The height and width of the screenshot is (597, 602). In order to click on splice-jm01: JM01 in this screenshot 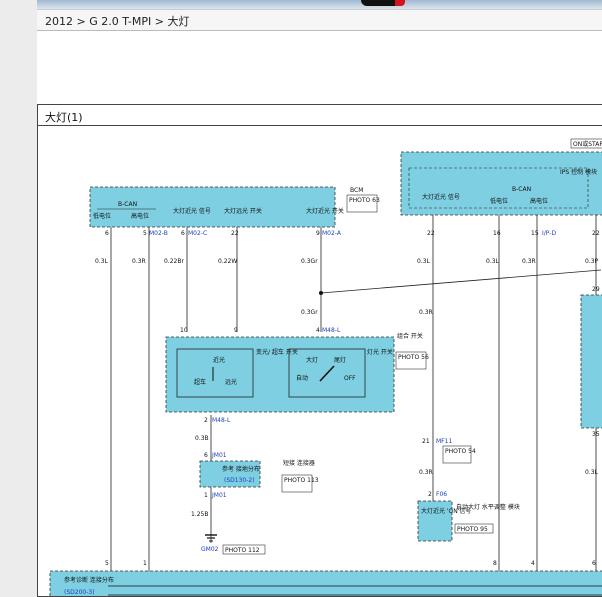, I will do `click(219, 455)`.